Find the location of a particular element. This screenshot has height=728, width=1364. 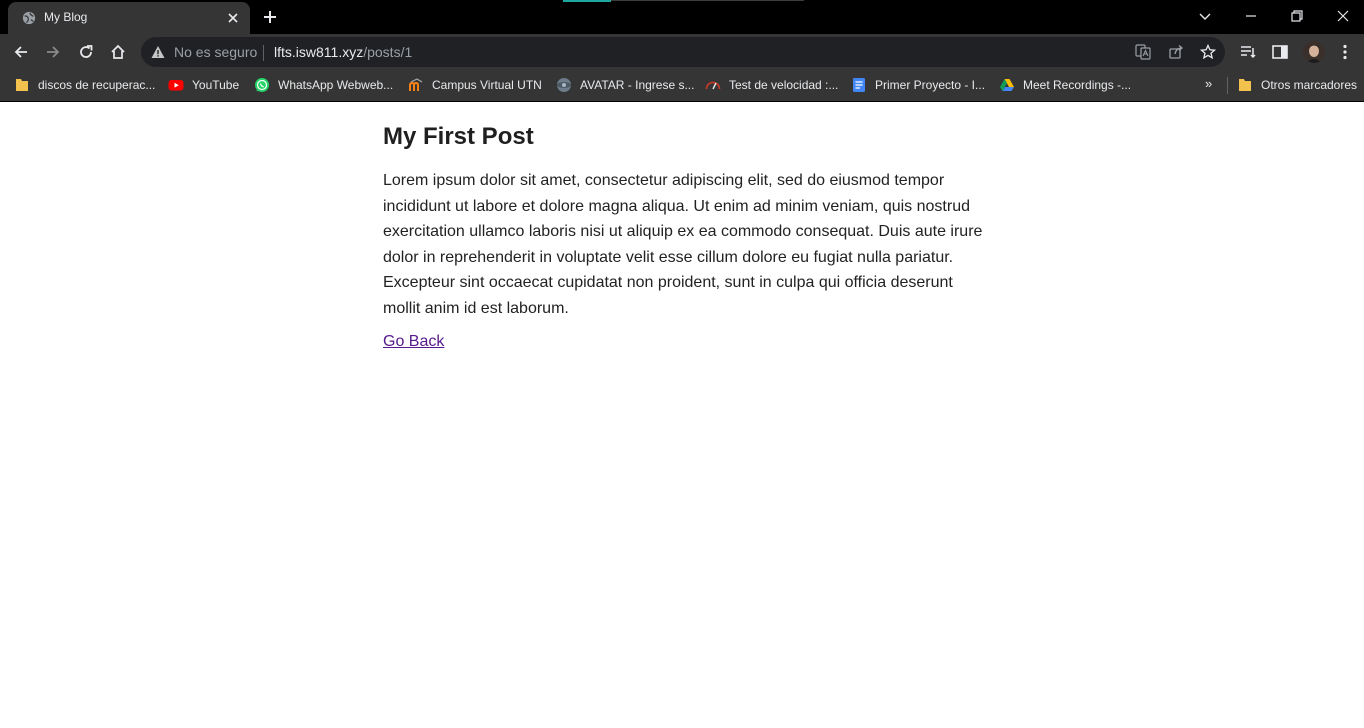

profile-avatar is located at coordinates (1314, 52).